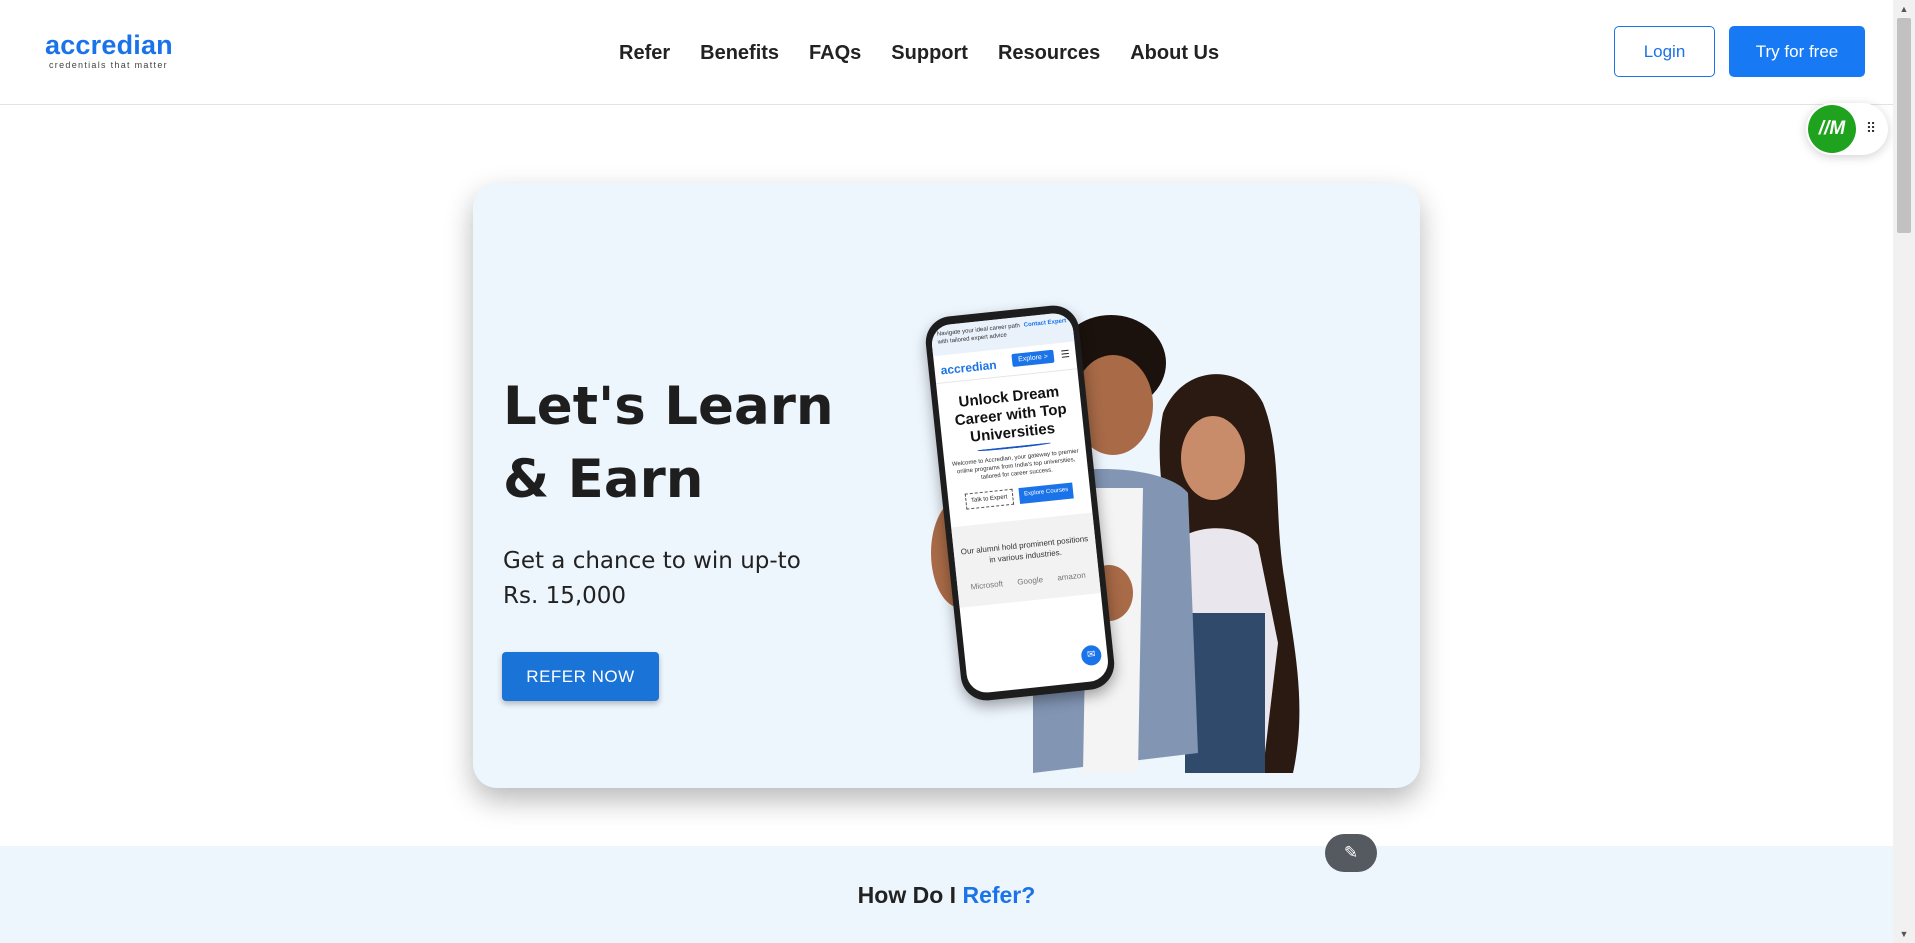 Image resolution: width=1915 pixels, height=943 pixels. I want to click on page-scrollbar: ▲ ▼, so click(1904, 471).